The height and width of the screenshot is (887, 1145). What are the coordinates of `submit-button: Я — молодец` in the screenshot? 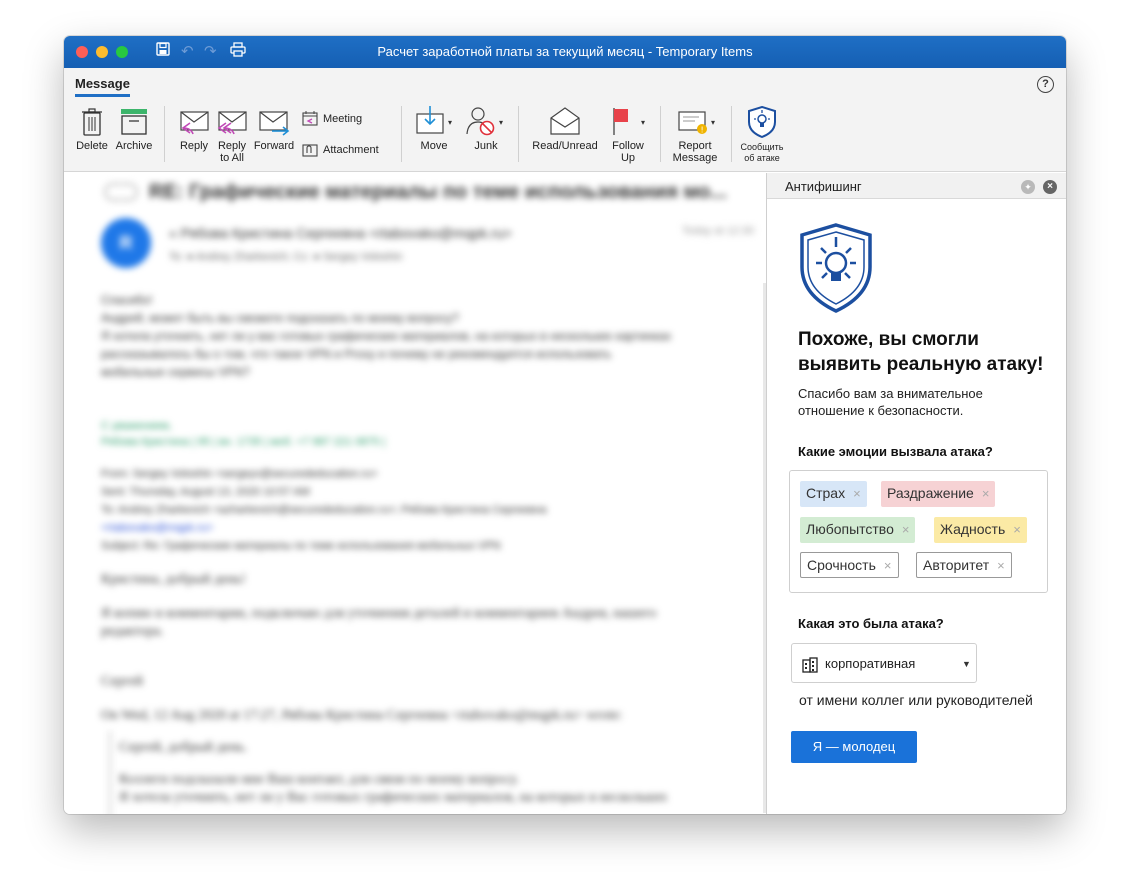 It's located at (854, 747).